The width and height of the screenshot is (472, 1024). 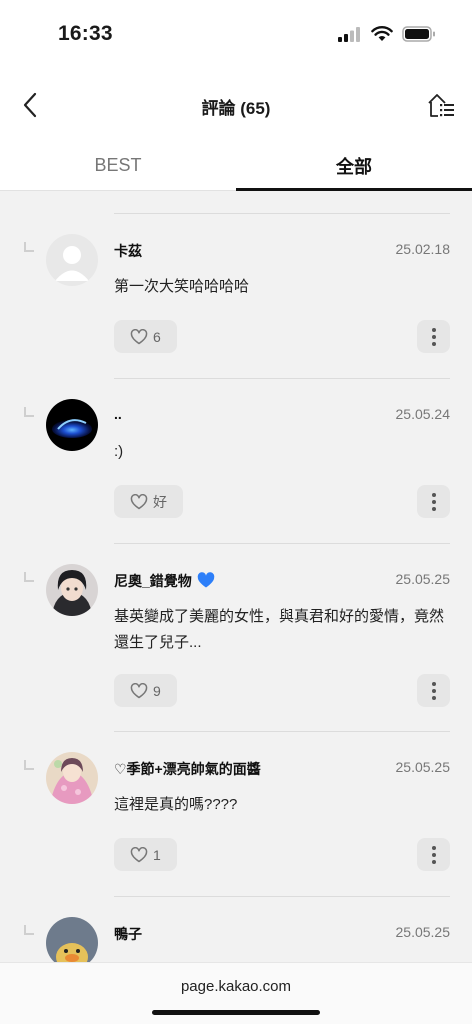 What do you see at coordinates (128, 934) in the screenshot?
I see `comment-author: 鴨子` at bounding box center [128, 934].